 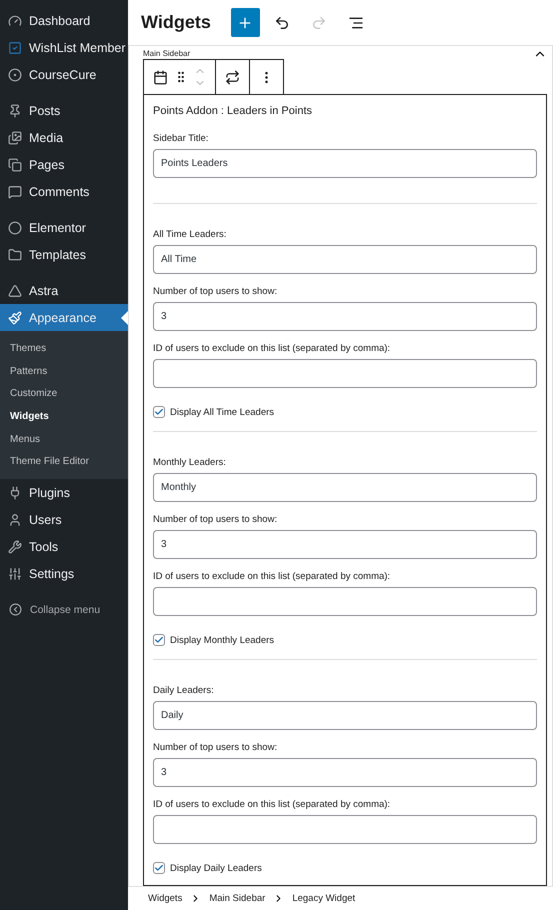 I want to click on plug-icon, so click(x=15, y=493).